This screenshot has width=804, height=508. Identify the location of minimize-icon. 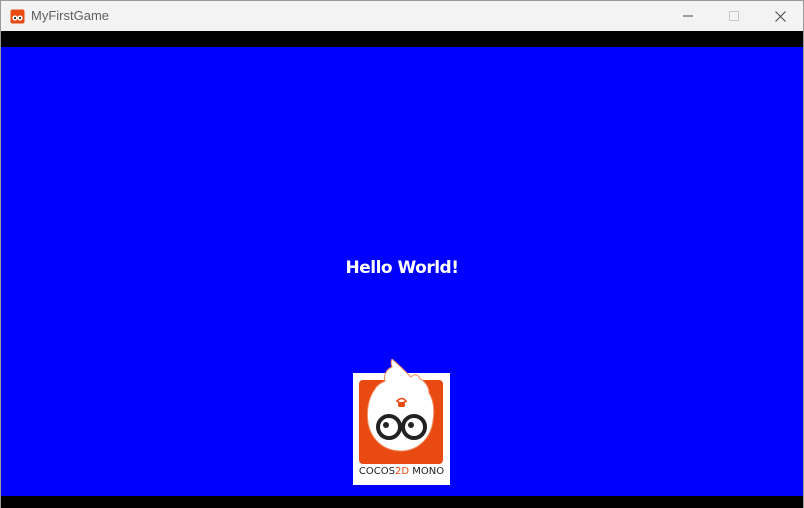
(688, 16).